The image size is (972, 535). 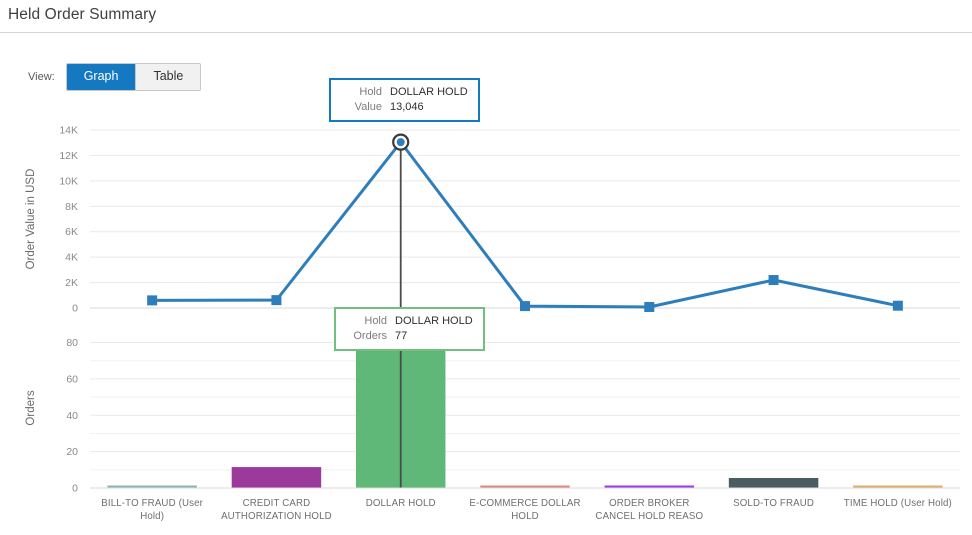 What do you see at coordinates (75, 309) in the screenshot?
I see `y-tick-label-value: 0` at bounding box center [75, 309].